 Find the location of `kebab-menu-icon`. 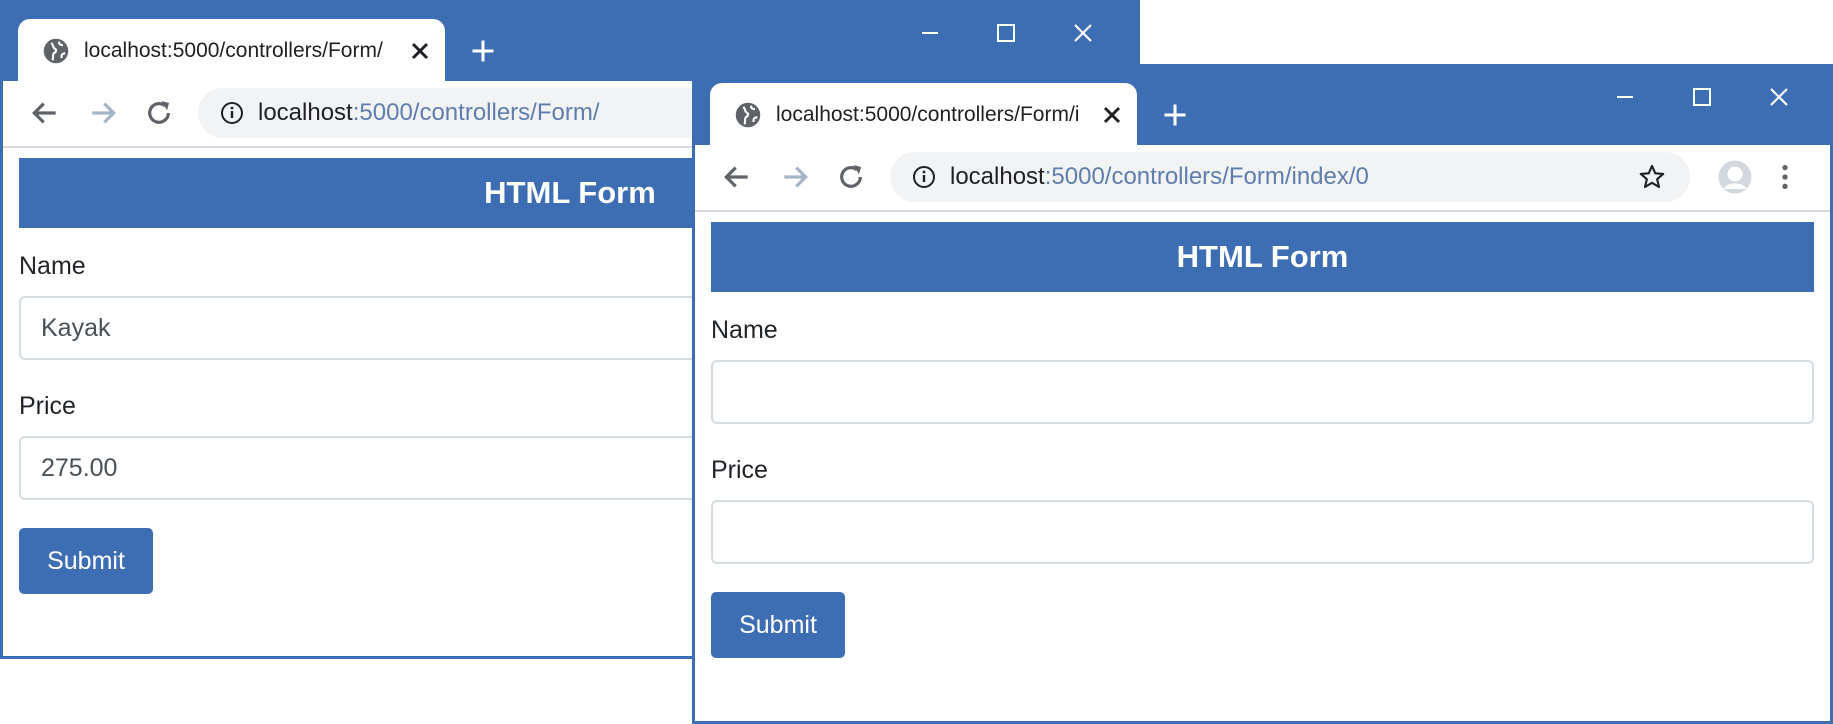

kebab-menu-icon is located at coordinates (1785, 177).